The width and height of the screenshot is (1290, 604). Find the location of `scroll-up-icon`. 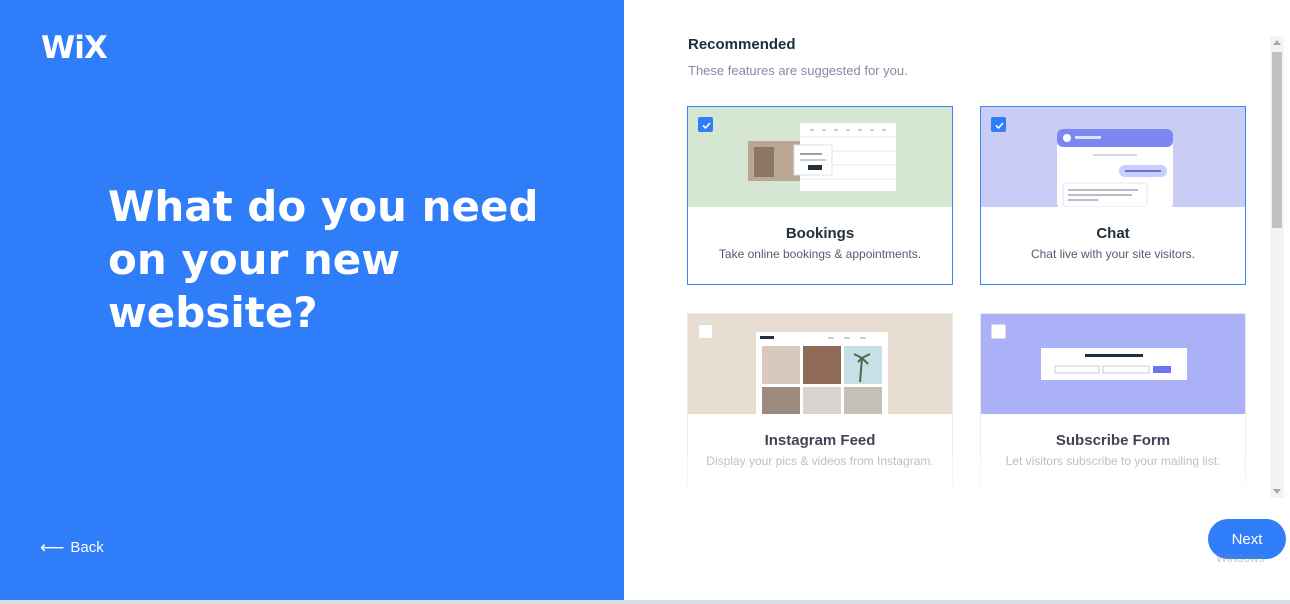

scroll-up-icon is located at coordinates (1277, 42).